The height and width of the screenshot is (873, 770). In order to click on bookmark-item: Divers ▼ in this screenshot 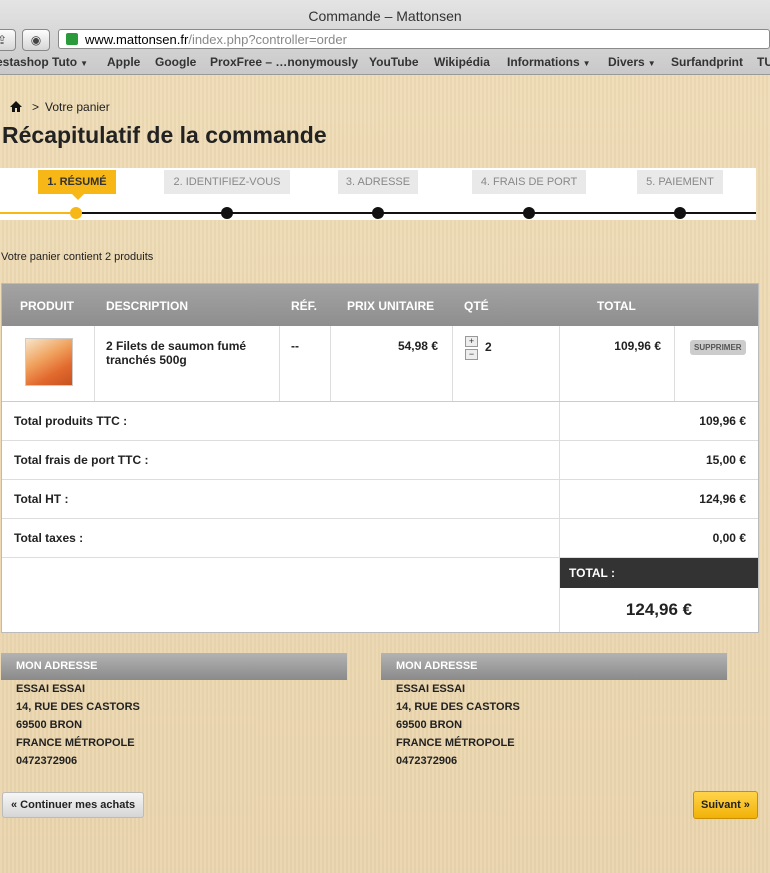, I will do `click(632, 62)`.